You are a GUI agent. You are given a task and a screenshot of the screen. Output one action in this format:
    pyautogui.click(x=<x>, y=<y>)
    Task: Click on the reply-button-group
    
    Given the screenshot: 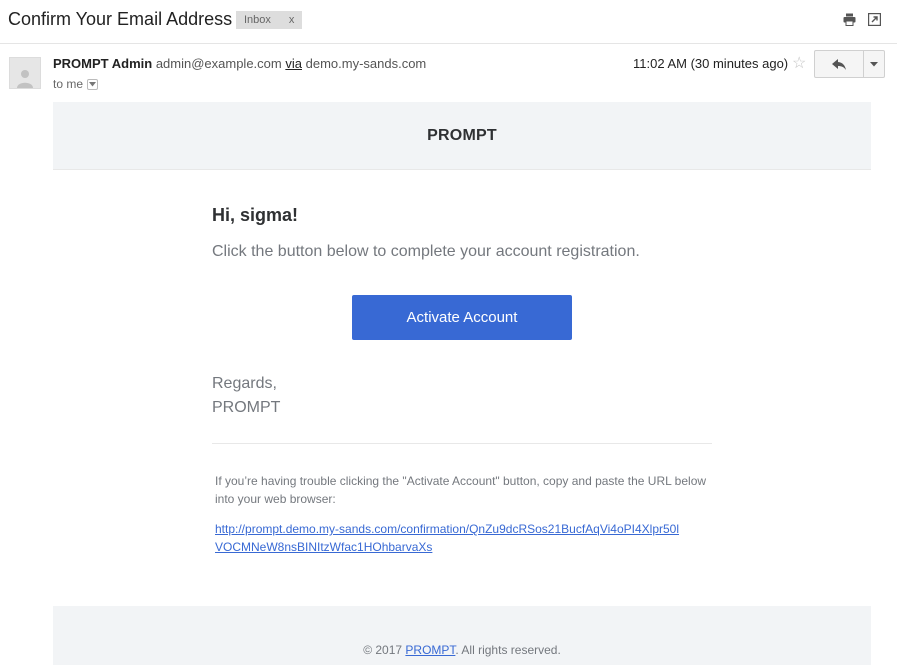 What is the action you would take?
    pyautogui.click(x=849, y=64)
    